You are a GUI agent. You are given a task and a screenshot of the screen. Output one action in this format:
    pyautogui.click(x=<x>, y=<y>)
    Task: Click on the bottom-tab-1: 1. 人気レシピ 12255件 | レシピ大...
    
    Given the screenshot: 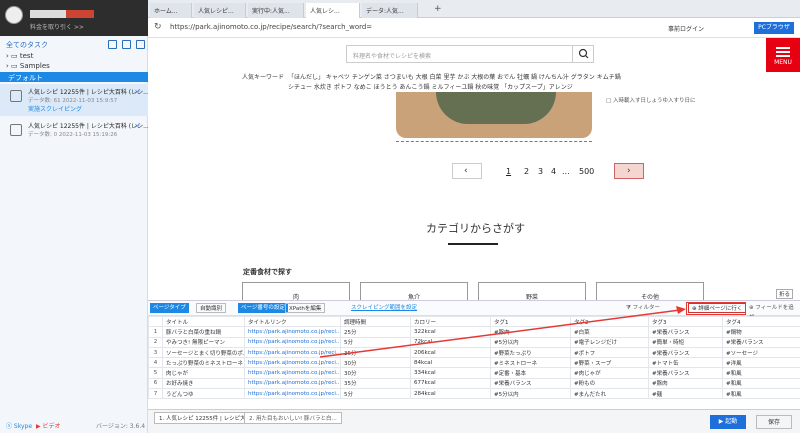 What is the action you would take?
    pyautogui.click(x=205, y=418)
    